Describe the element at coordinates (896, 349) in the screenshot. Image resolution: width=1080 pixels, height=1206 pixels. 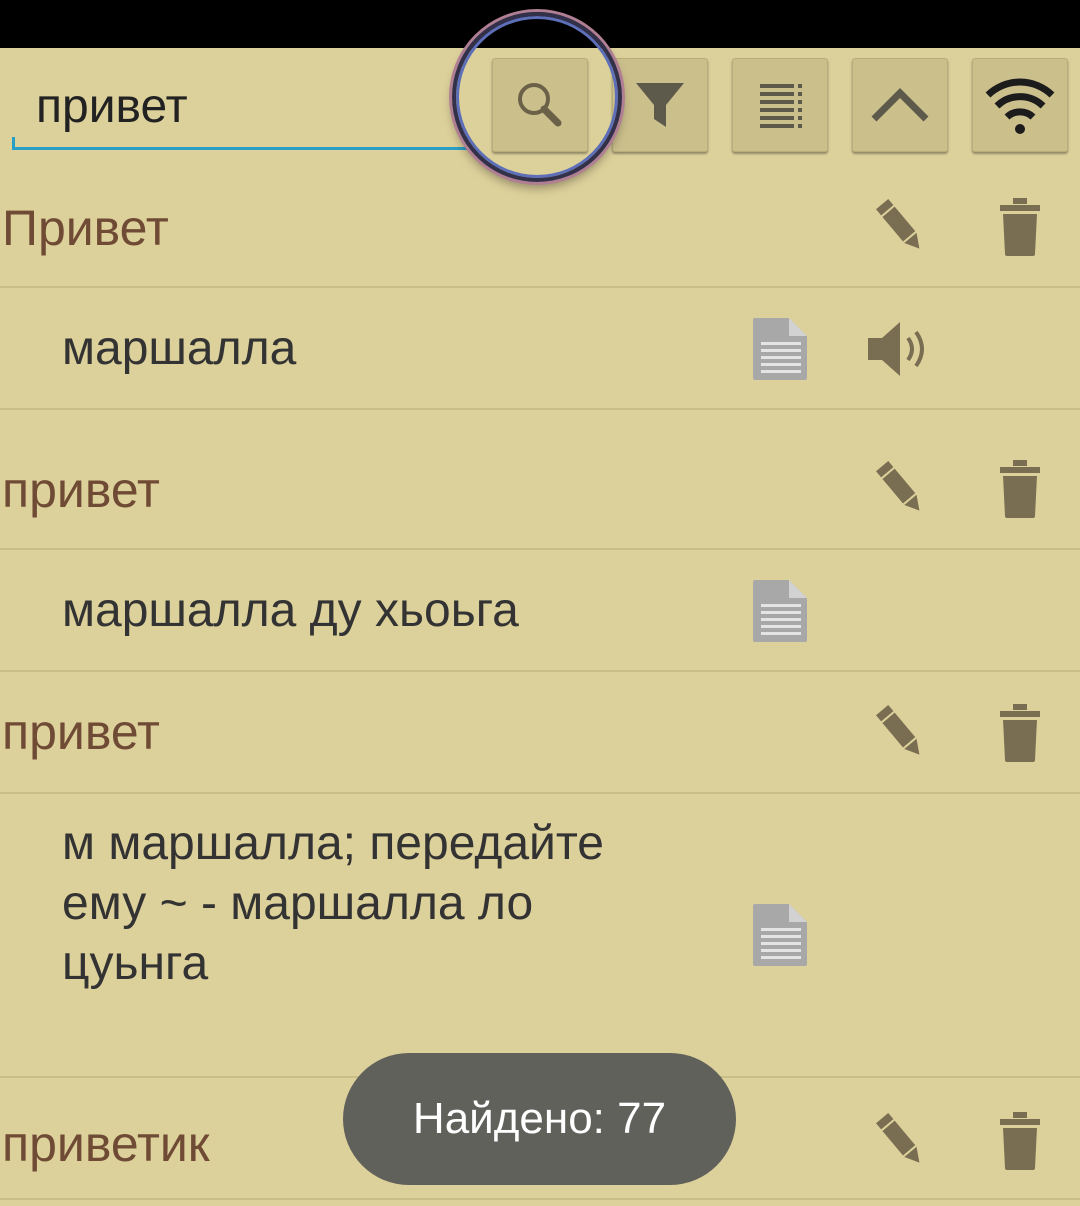
I see `speaker-icon` at that location.